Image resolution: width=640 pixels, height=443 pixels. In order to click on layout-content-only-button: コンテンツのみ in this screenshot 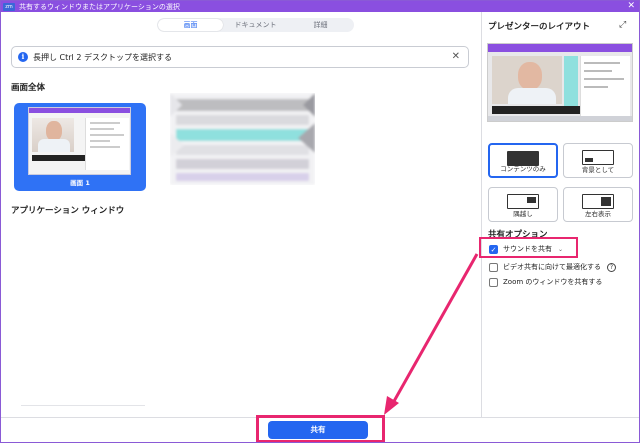, I will do `click(523, 160)`.